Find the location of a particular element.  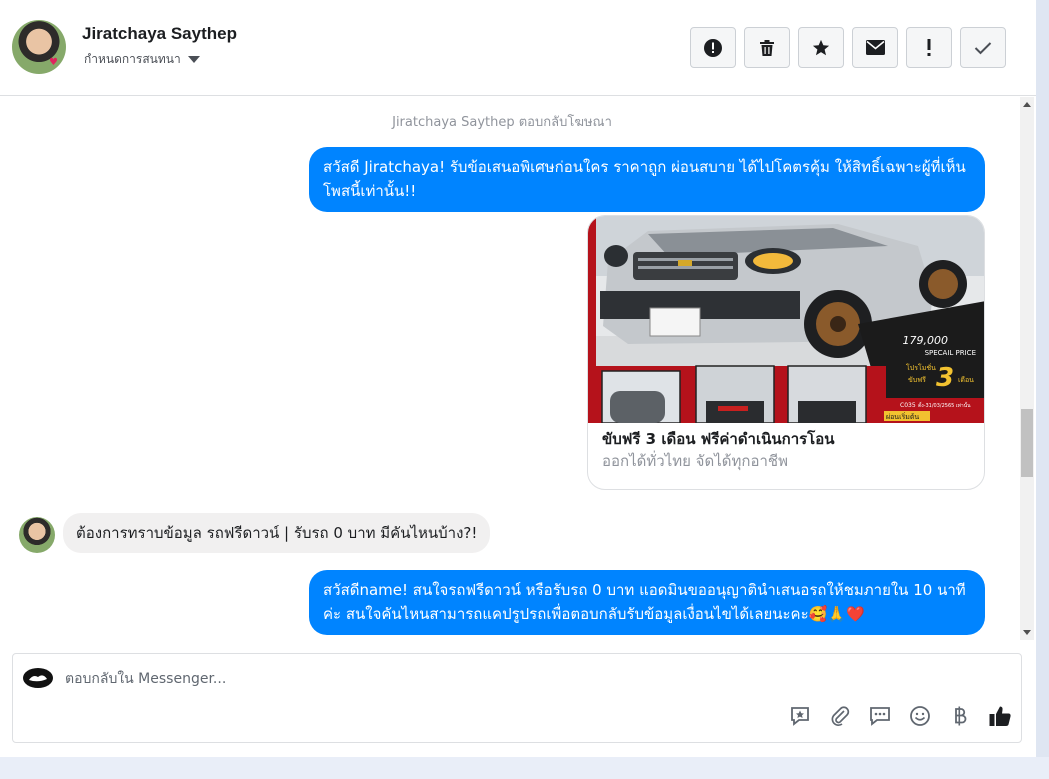

attach-icon is located at coordinates (840, 716).